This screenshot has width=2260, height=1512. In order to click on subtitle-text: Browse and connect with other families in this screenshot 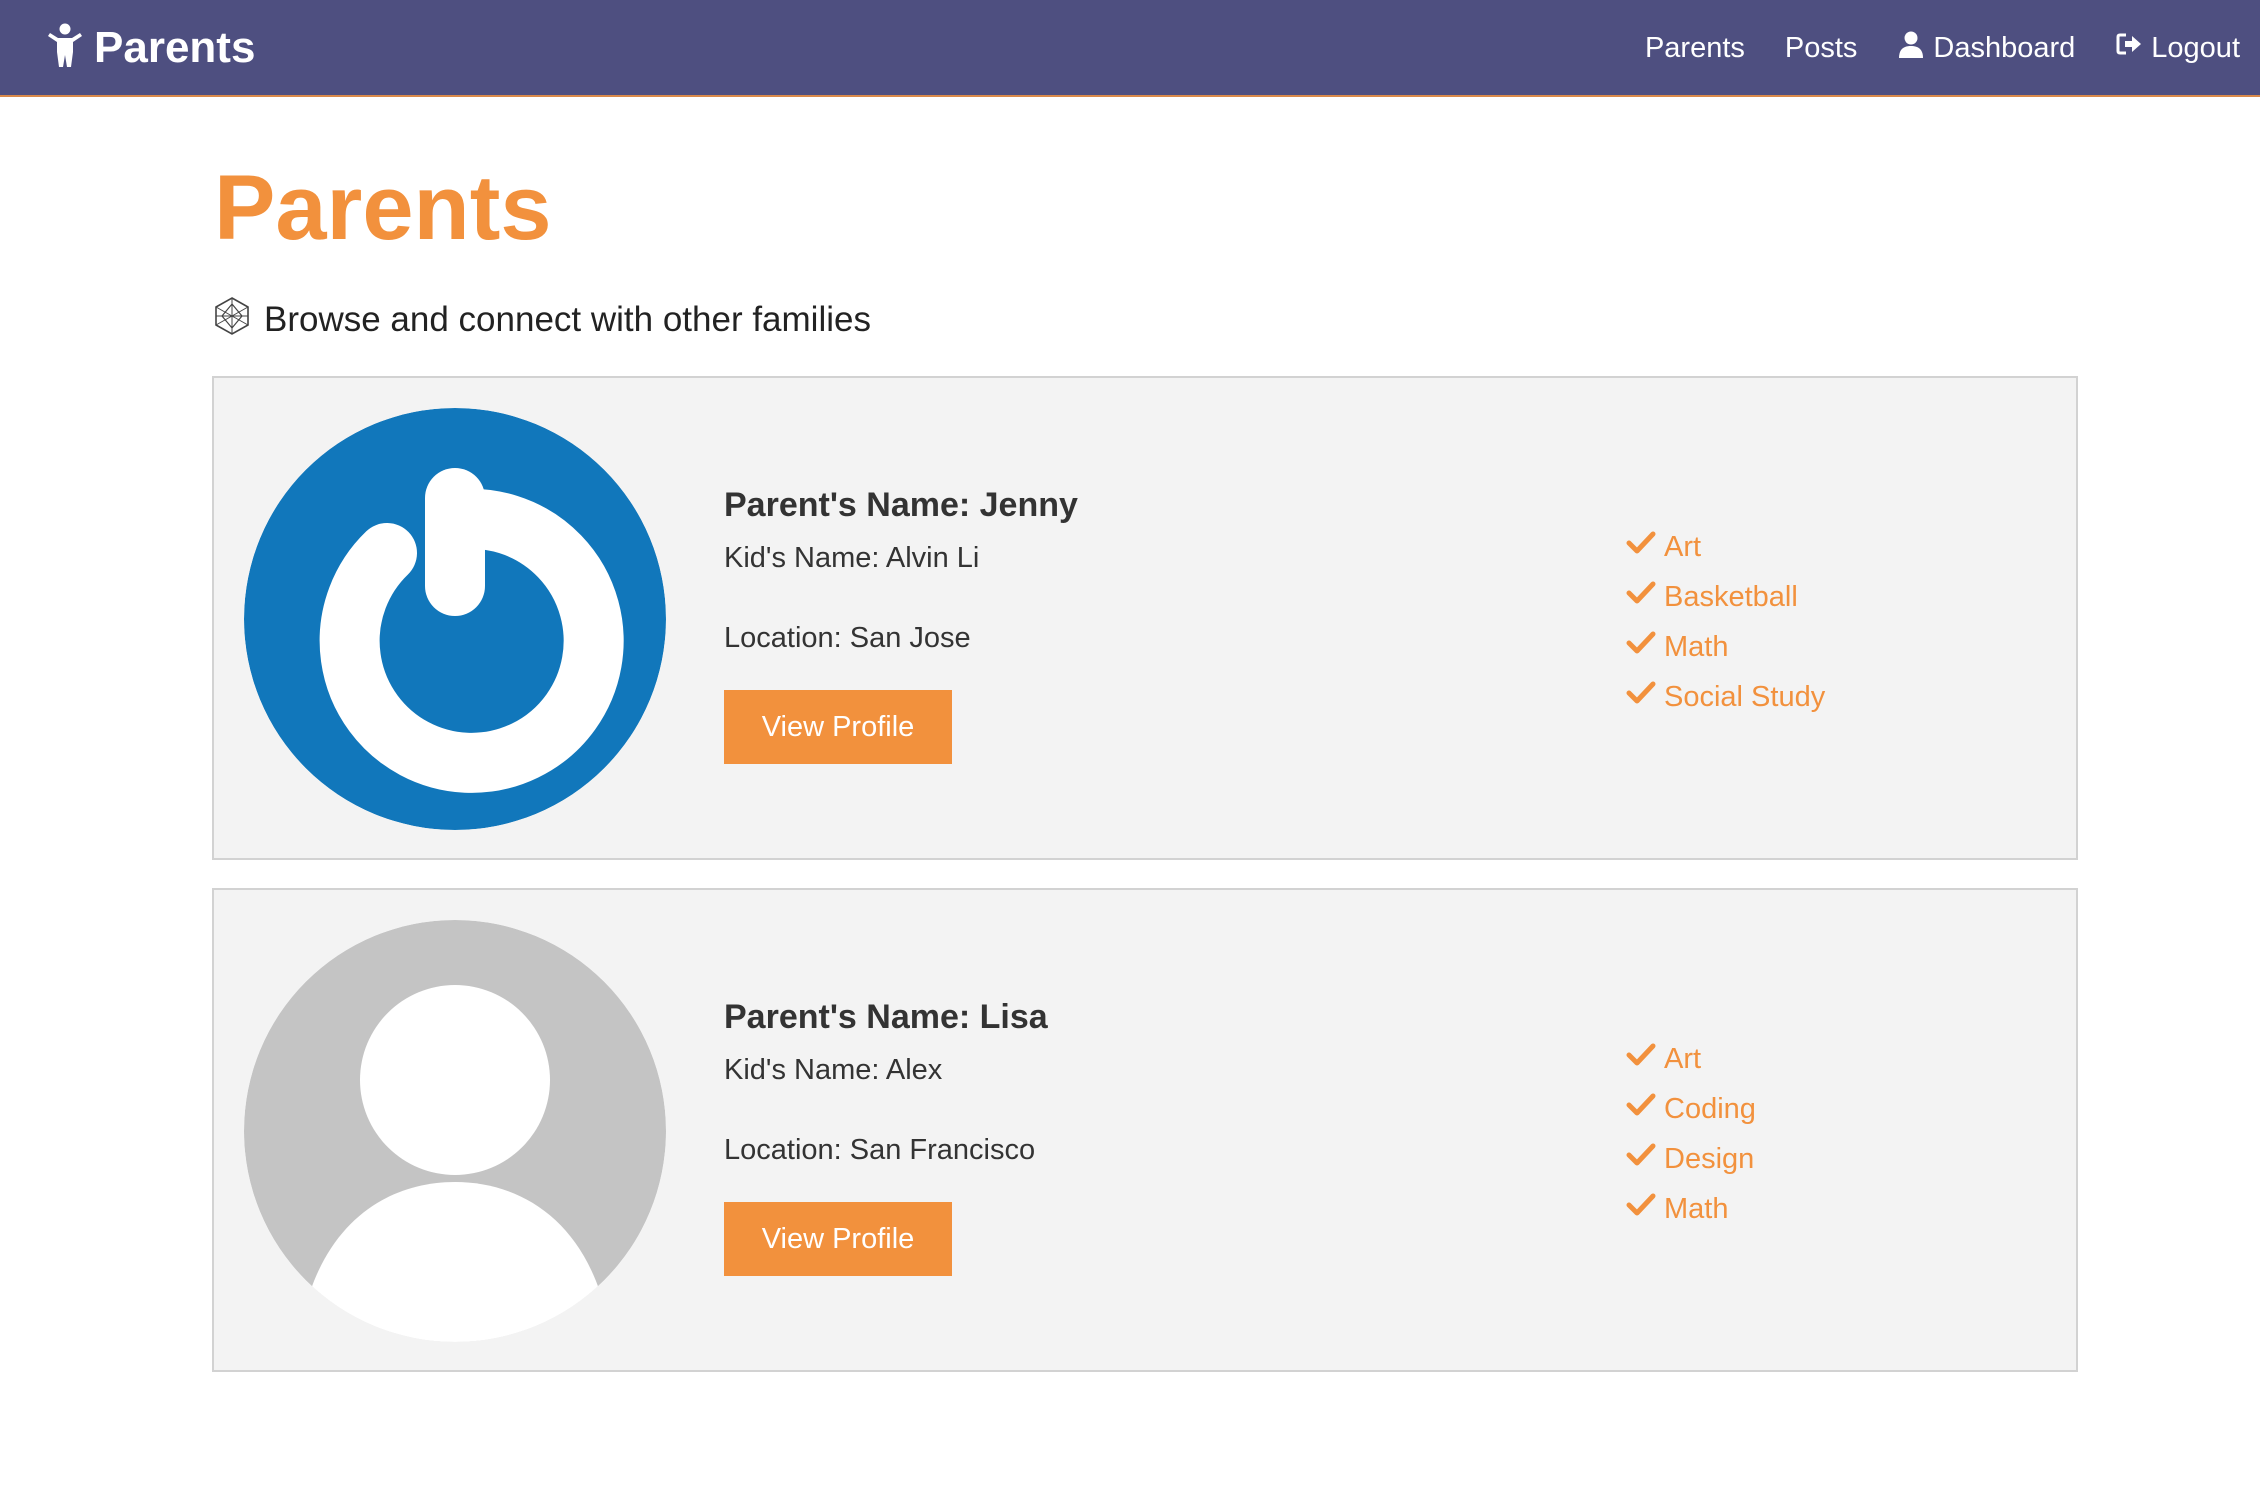, I will do `click(567, 319)`.